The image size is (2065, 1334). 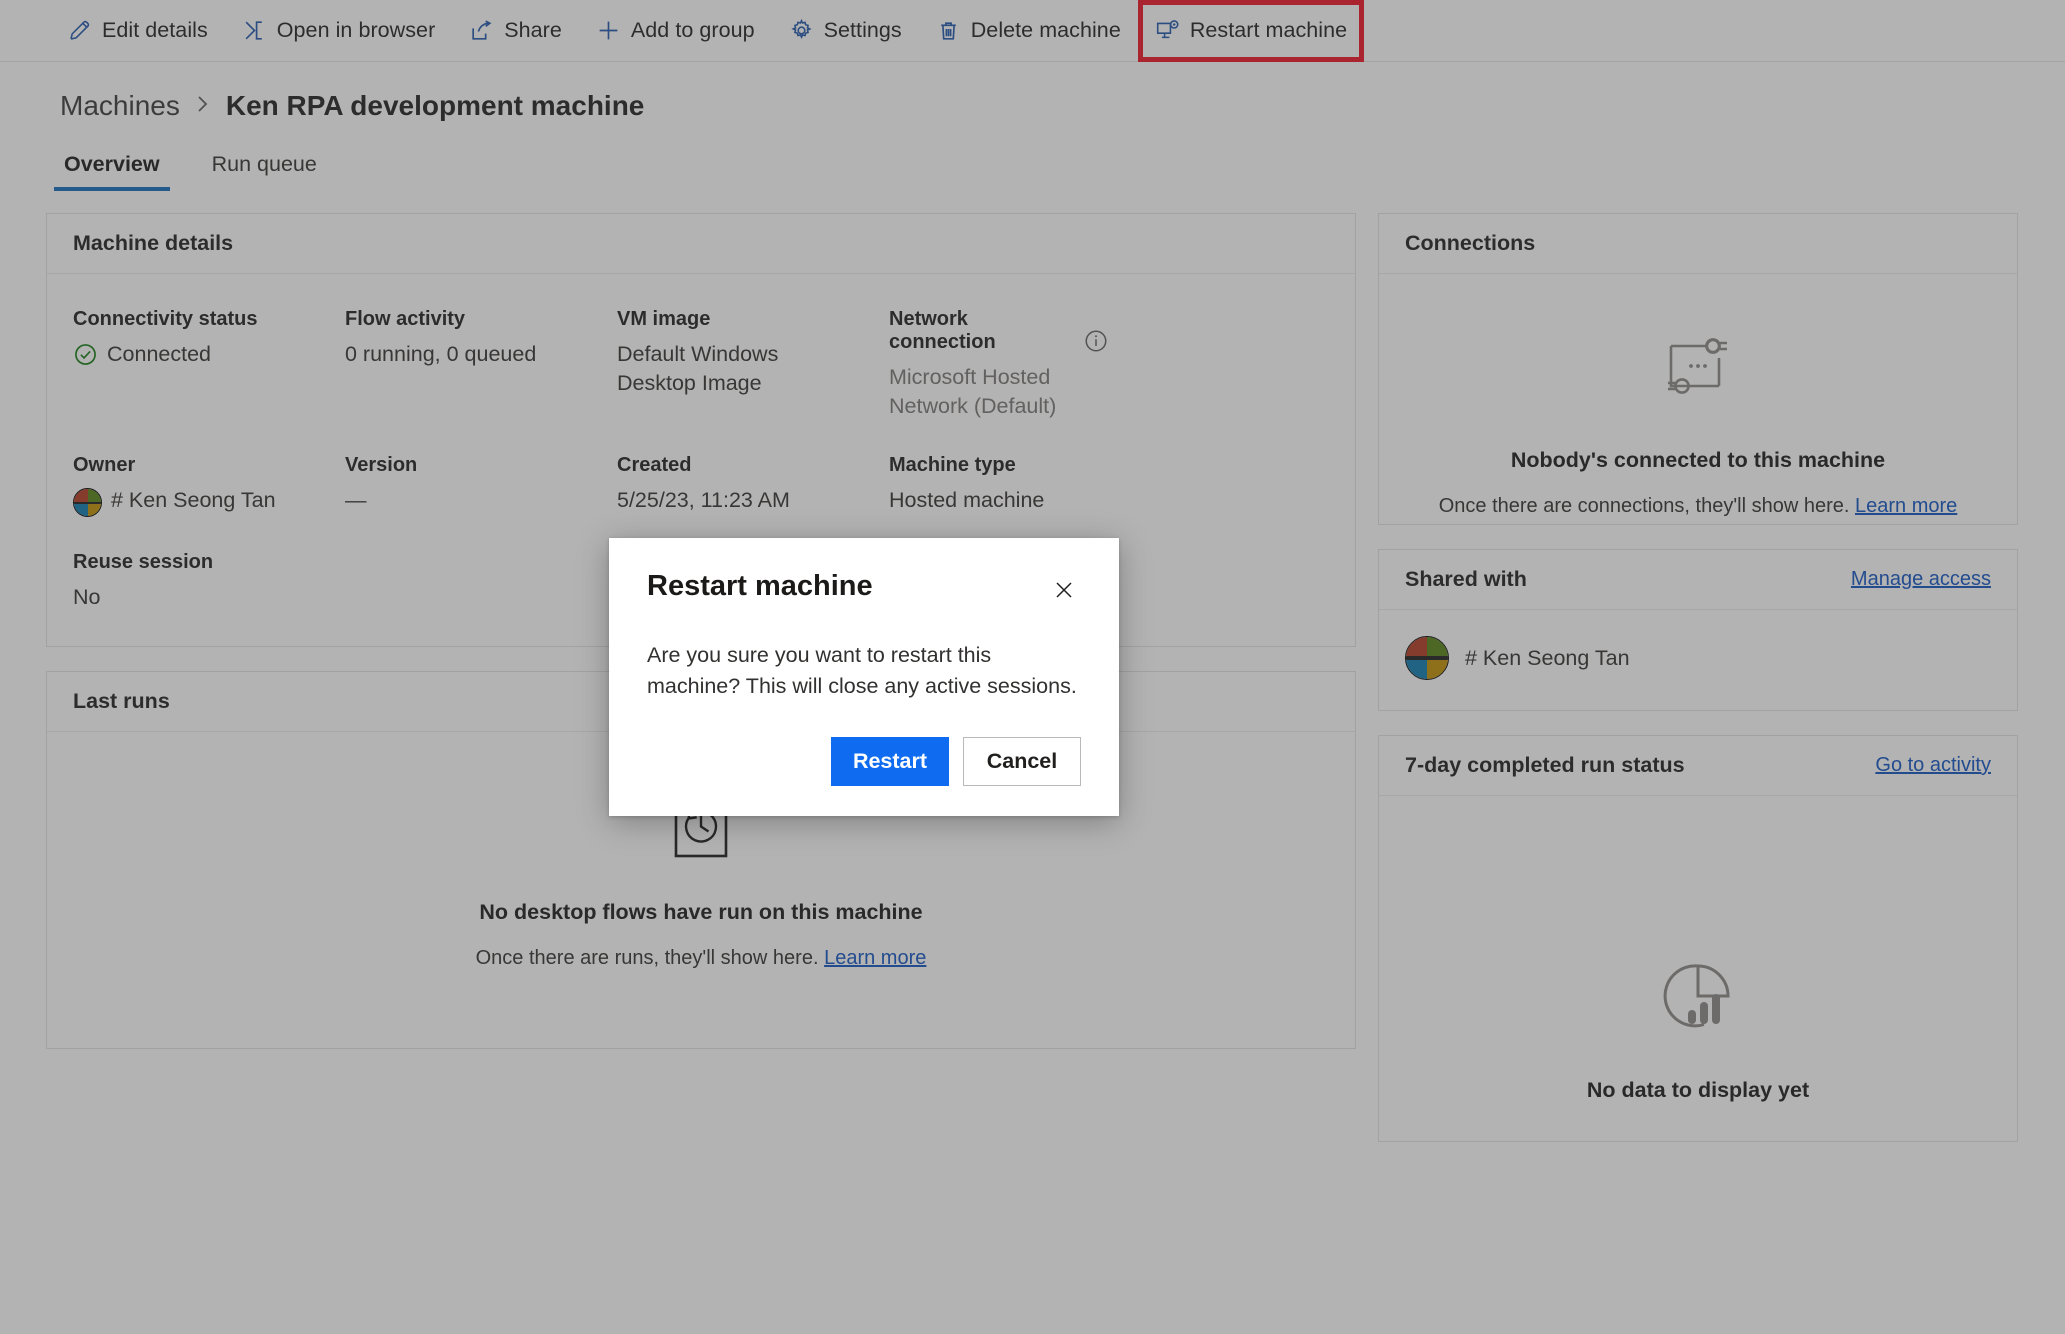 I want to click on dialog-actions: Restart Cancel, so click(x=864, y=762).